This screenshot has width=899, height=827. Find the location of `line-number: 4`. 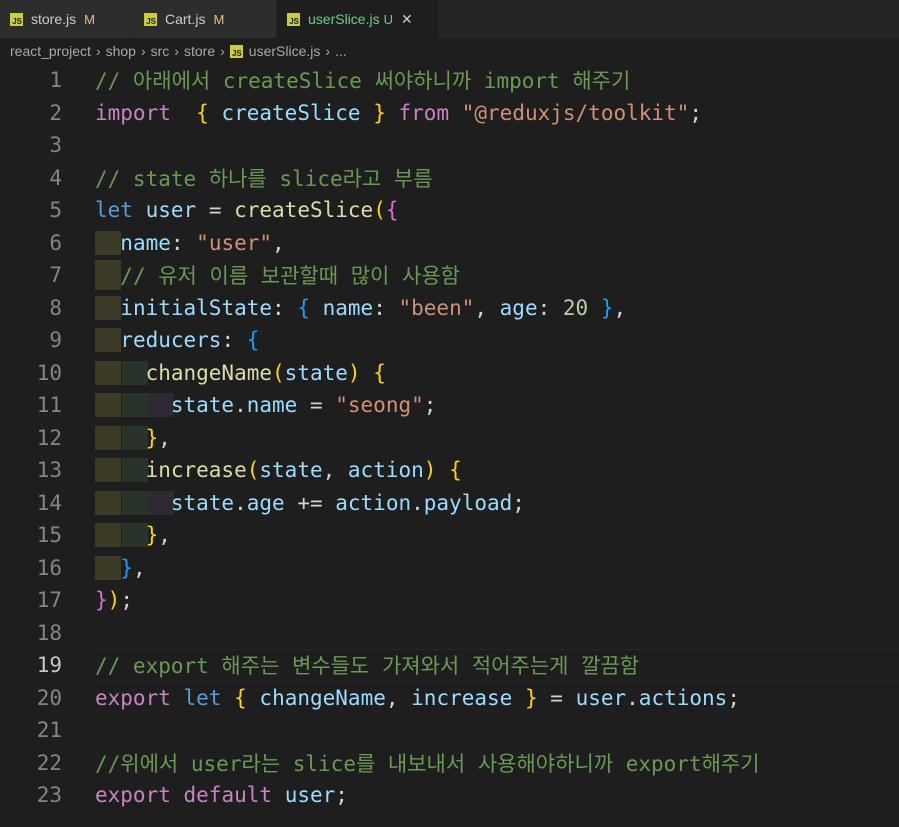

line-number: 4 is located at coordinates (55, 177).